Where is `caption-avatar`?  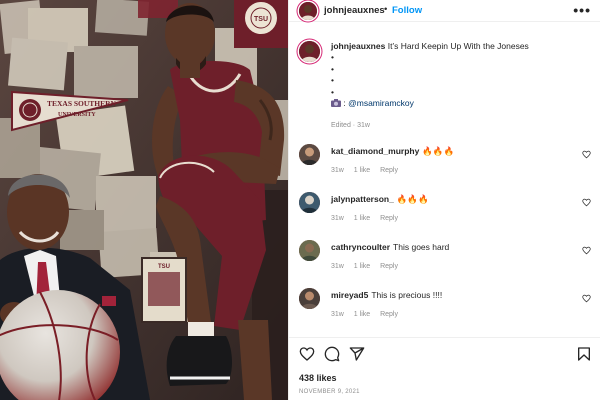 caption-avatar is located at coordinates (309, 51).